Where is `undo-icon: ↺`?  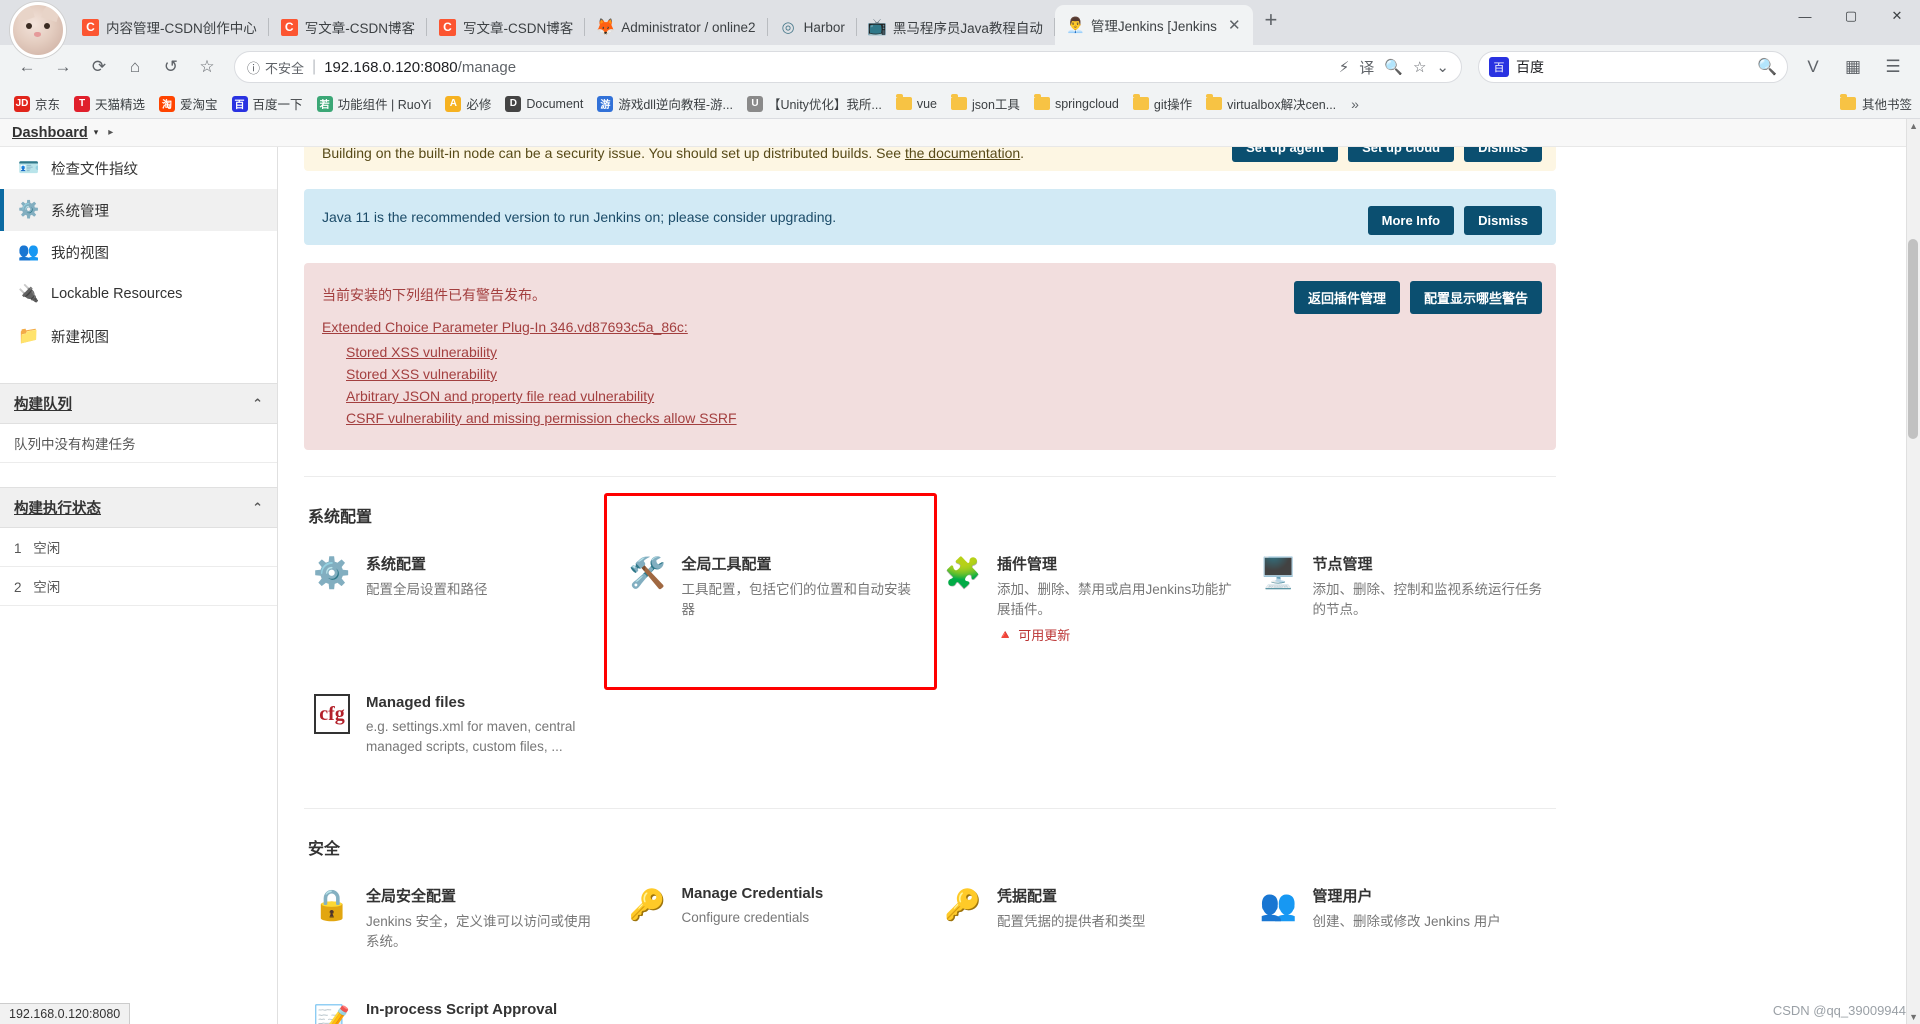
undo-icon: ↺ is located at coordinates (171, 67).